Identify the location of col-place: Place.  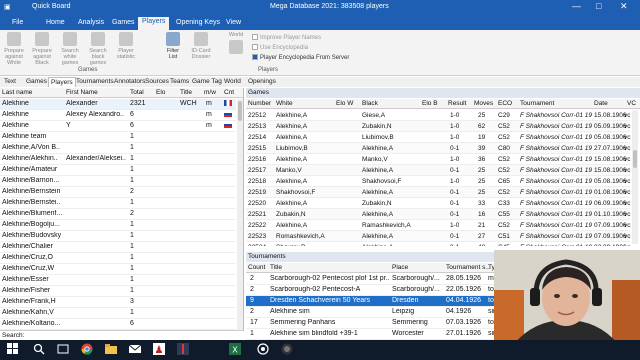
(400, 267).